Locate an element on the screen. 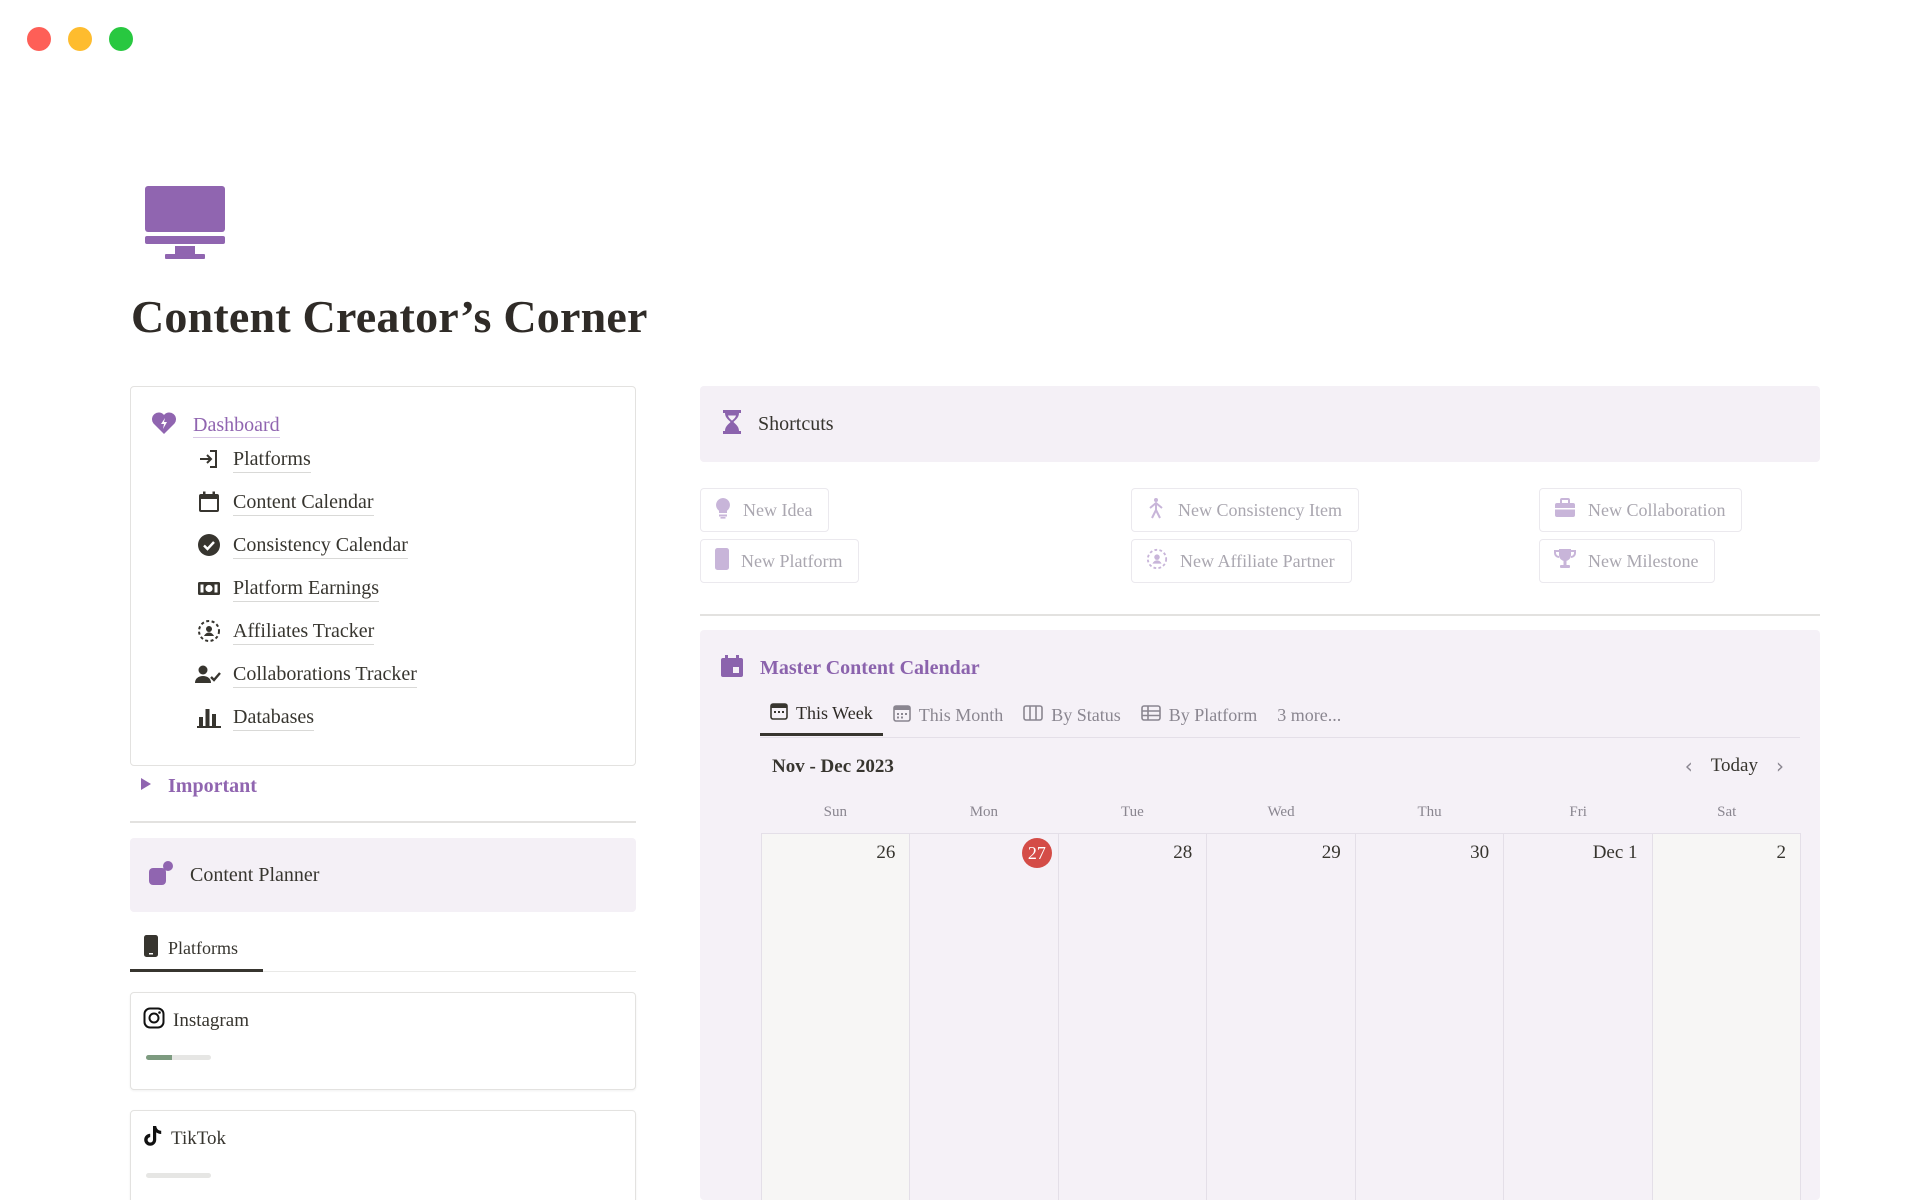 Image resolution: width=1920 pixels, height=1200 pixels. tab-by-platform: By Platform is located at coordinates (1199, 715).